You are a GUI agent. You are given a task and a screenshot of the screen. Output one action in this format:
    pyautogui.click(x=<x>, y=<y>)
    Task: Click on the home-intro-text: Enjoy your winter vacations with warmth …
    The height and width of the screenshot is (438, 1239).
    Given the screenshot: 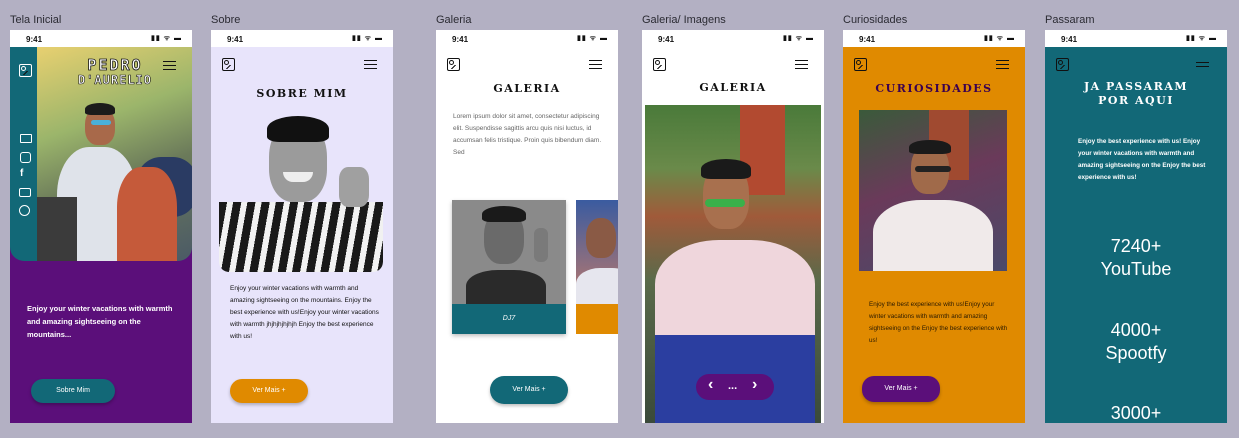 What is the action you would take?
    pyautogui.click(x=100, y=321)
    